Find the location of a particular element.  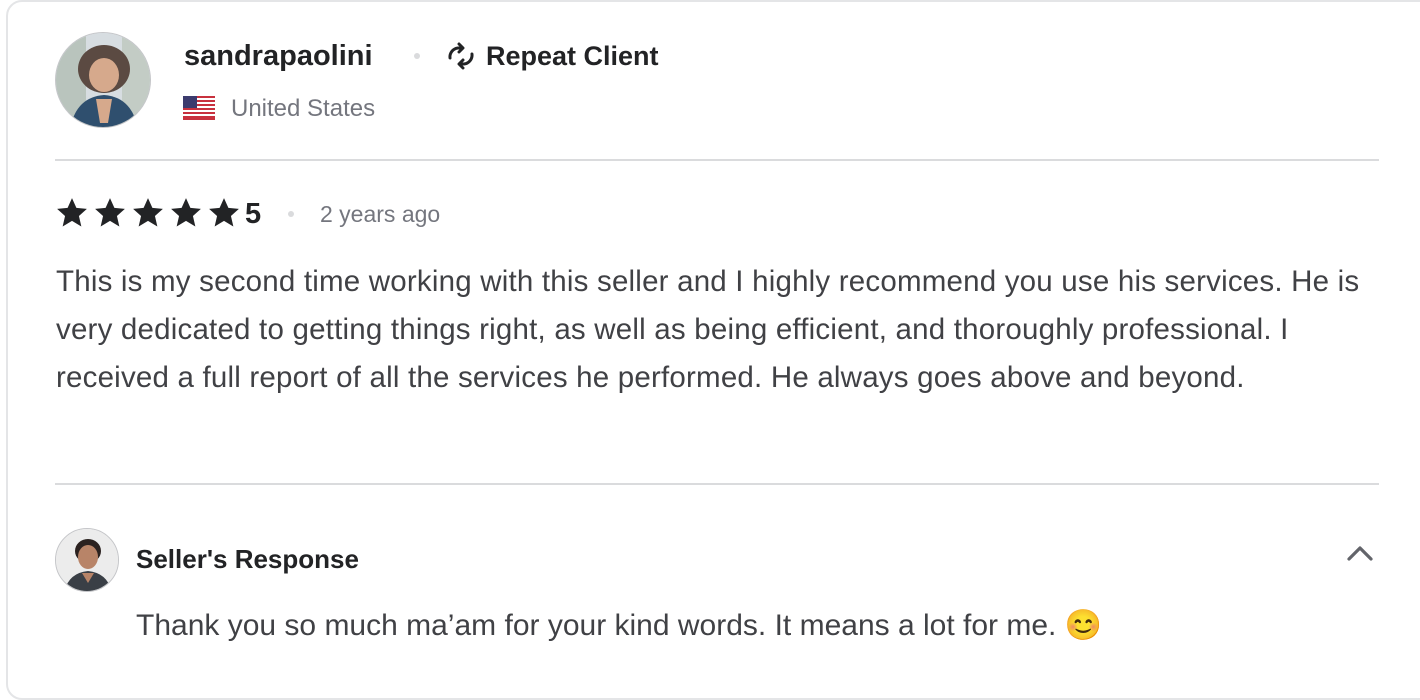

review-time: 2 years ago is located at coordinates (380, 214).